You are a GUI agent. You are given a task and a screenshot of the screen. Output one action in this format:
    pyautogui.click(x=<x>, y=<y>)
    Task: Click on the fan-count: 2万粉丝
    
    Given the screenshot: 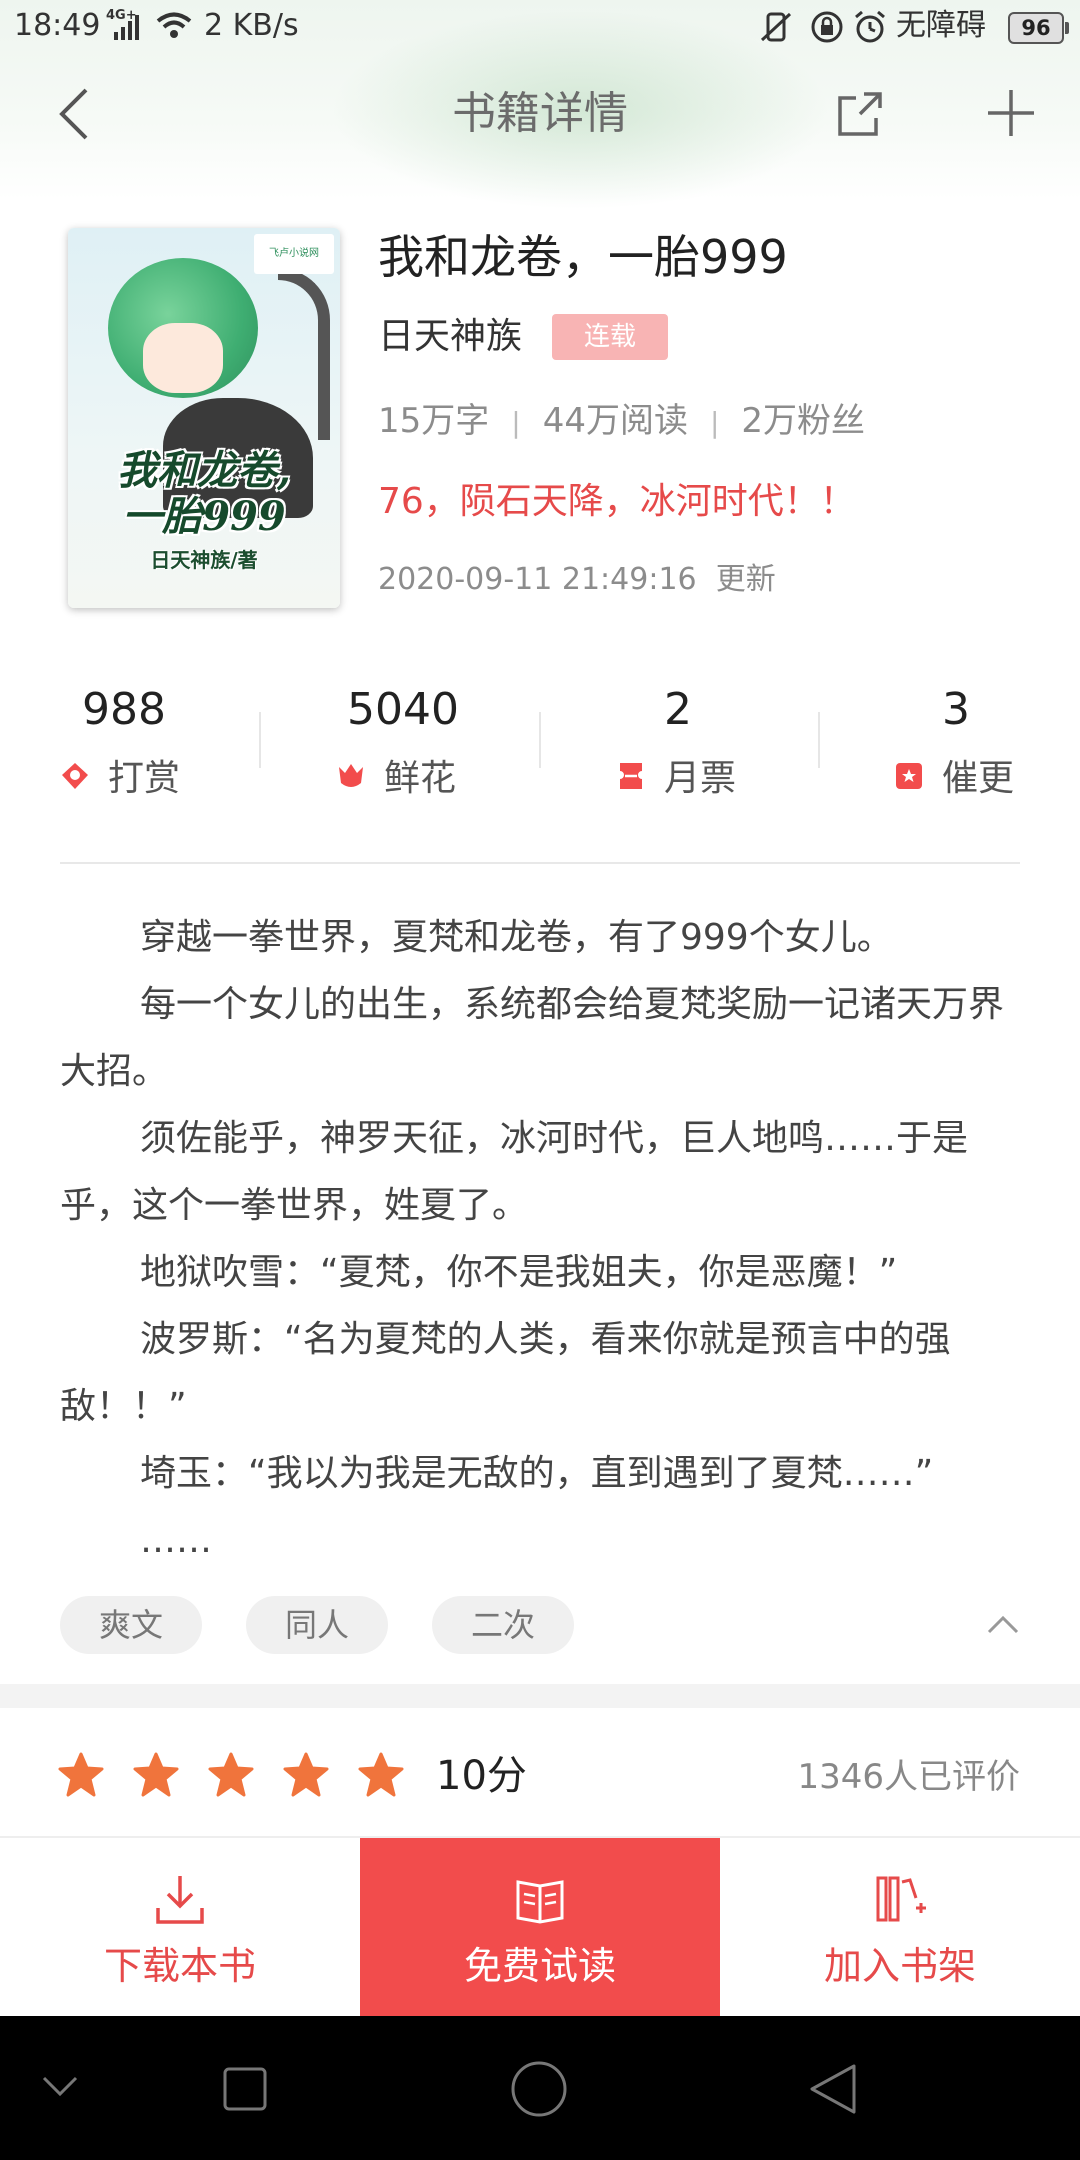 What is the action you would take?
    pyautogui.click(x=803, y=421)
    